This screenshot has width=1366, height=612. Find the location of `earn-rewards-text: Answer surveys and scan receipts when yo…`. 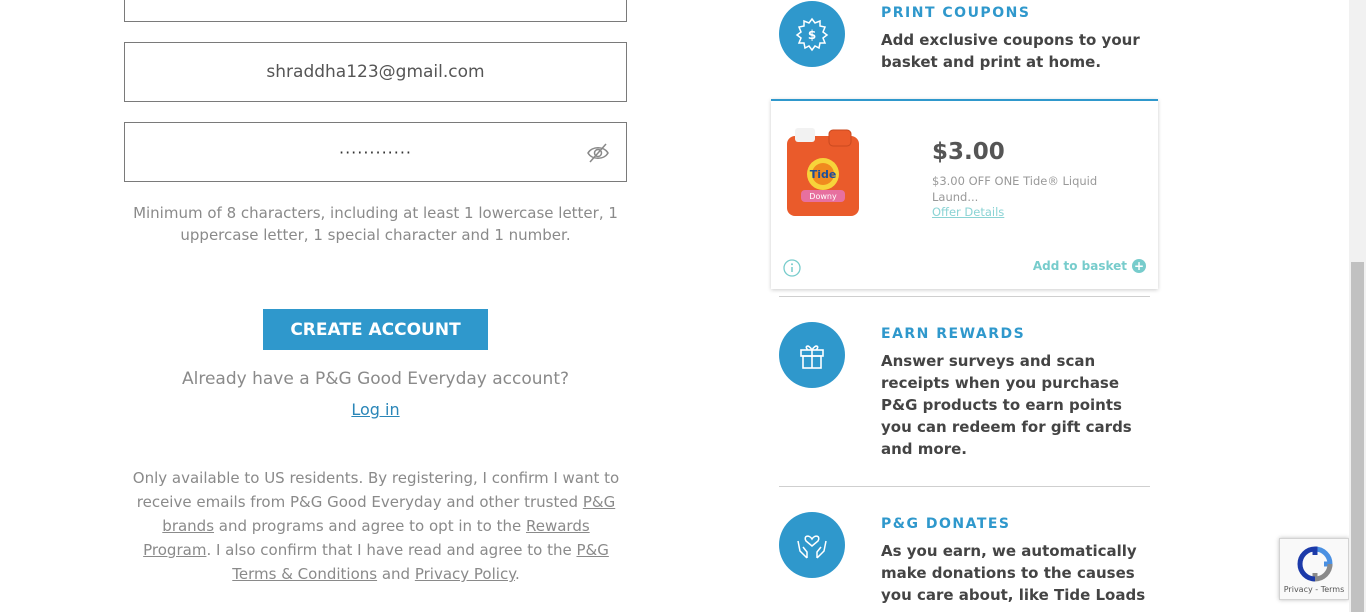

earn-rewards-text: Answer surveys and scan receipts when yo… is located at coordinates (1006, 405).